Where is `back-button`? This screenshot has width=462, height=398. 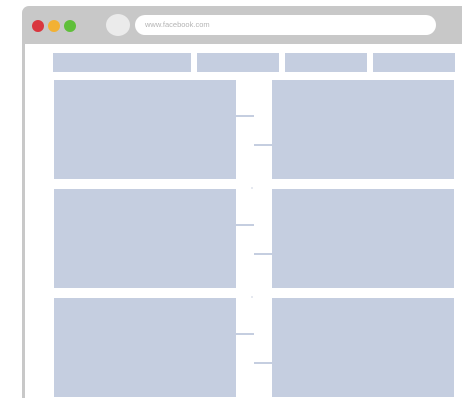 back-button is located at coordinates (118, 25).